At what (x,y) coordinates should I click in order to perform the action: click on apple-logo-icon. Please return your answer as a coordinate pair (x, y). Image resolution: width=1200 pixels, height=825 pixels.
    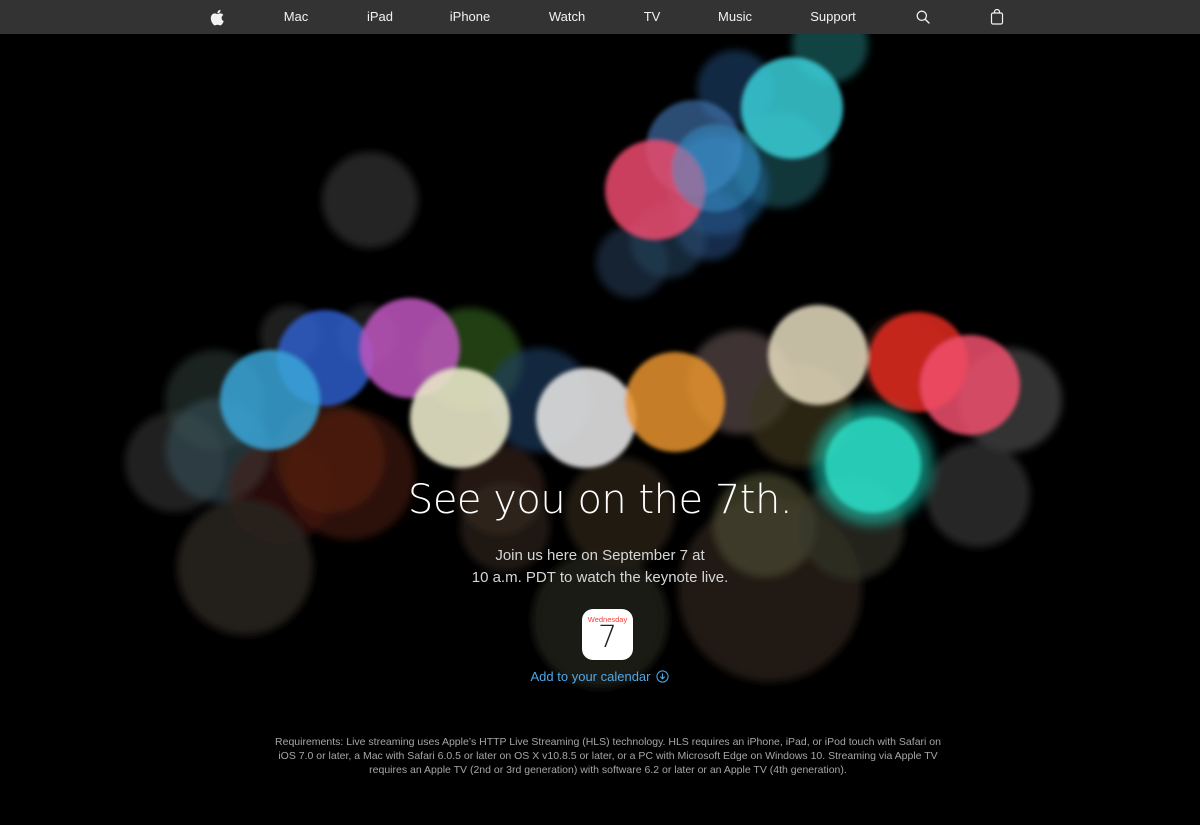
    Looking at the image, I should click on (217, 17).